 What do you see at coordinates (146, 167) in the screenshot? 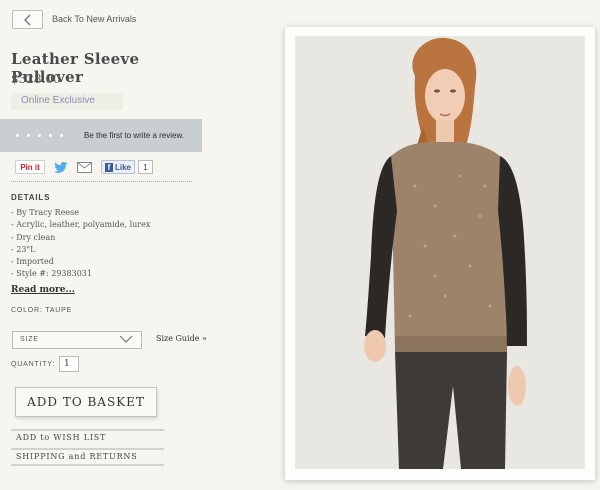
I see `like-count: 1` at bounding box center [146, 167].